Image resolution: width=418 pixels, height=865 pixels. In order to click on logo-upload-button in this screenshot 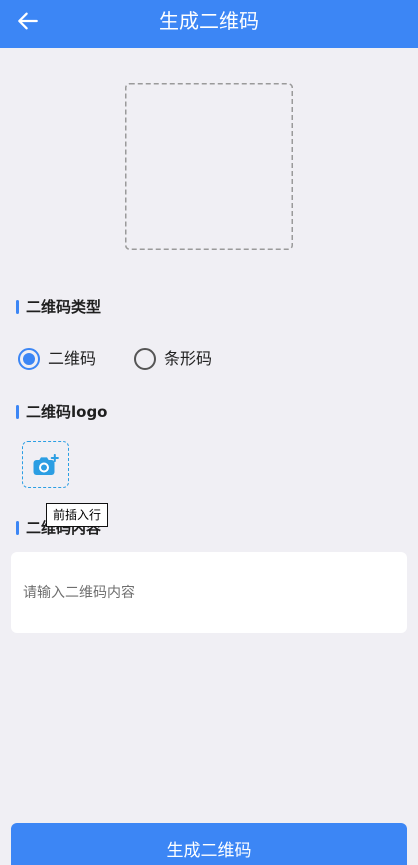, I will do `click(45, 464)`.